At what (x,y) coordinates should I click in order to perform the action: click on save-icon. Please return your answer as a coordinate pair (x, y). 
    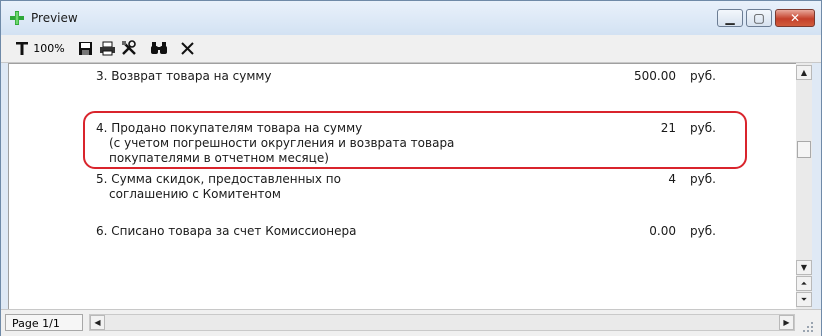
    Looking at the image, I should click on (85, 48).